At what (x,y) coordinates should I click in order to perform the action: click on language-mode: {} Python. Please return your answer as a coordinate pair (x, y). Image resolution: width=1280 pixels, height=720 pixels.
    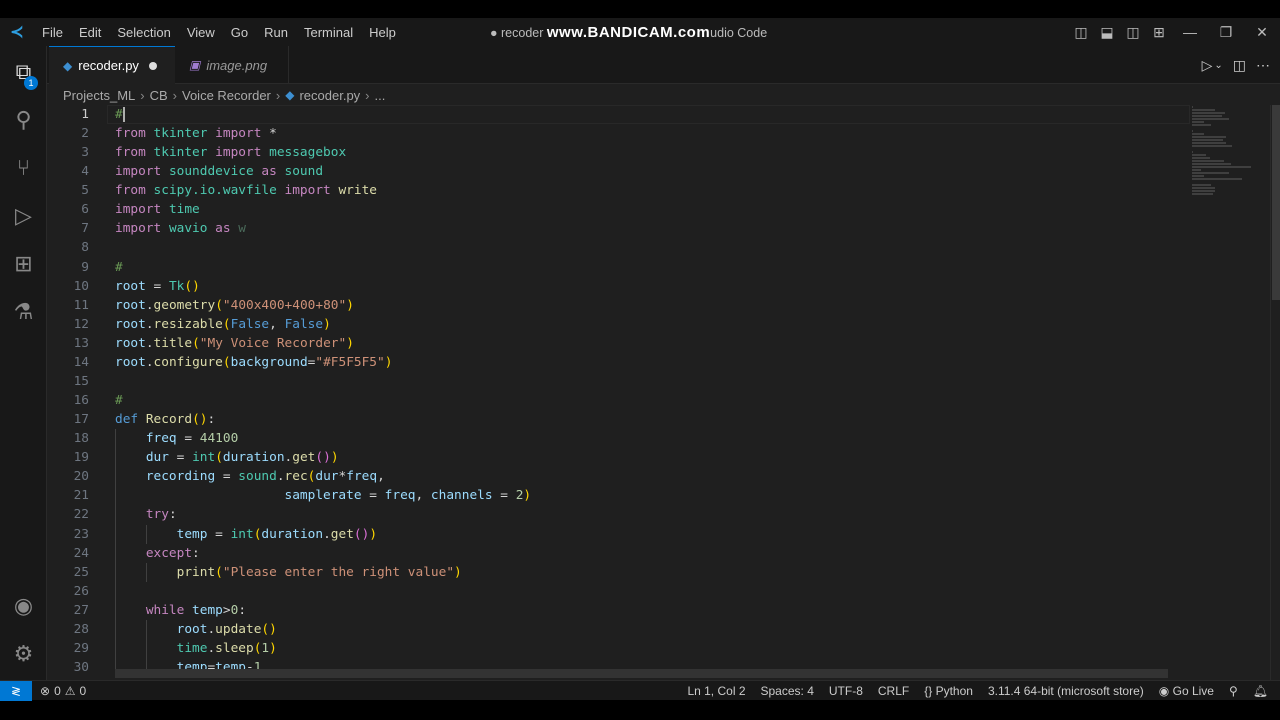
    Looking at the image, I should click on (948, 691).